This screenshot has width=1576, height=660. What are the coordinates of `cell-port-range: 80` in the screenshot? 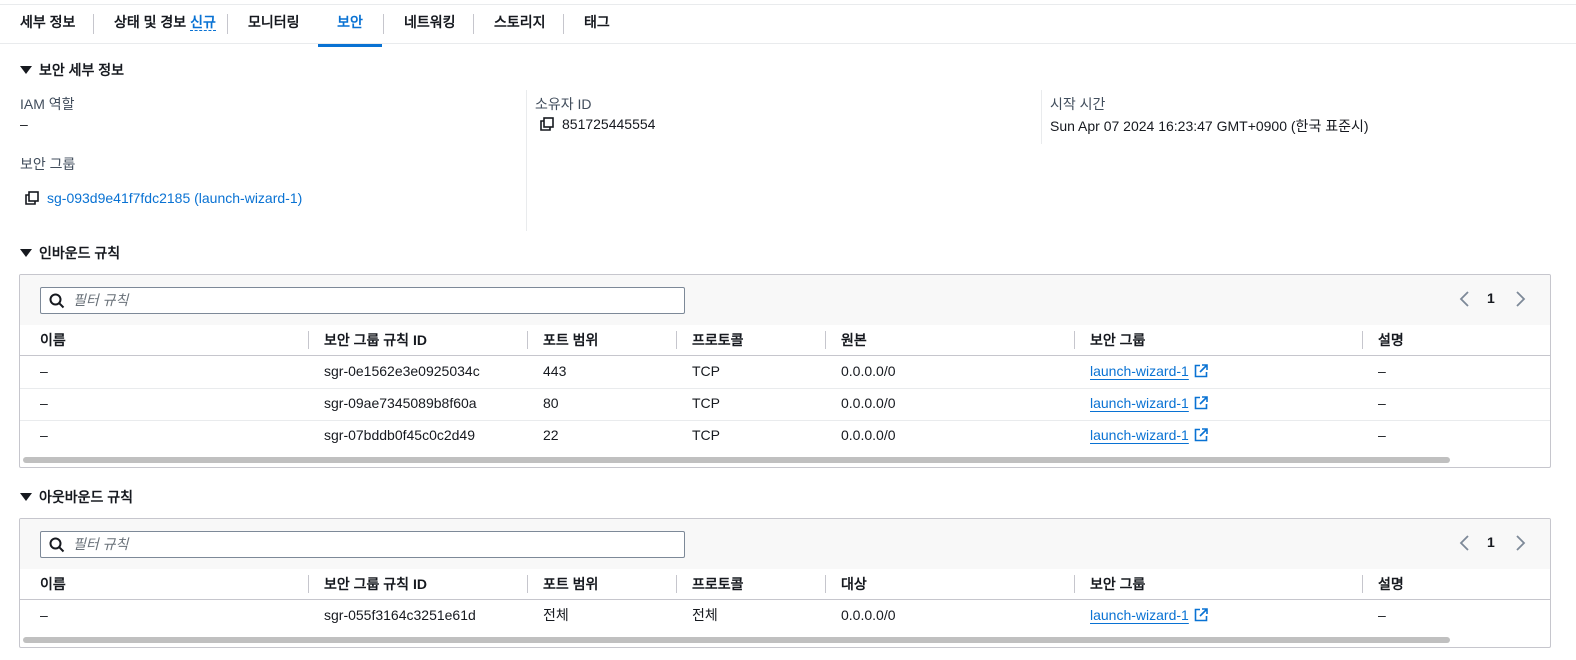 It's located at (551, 403).